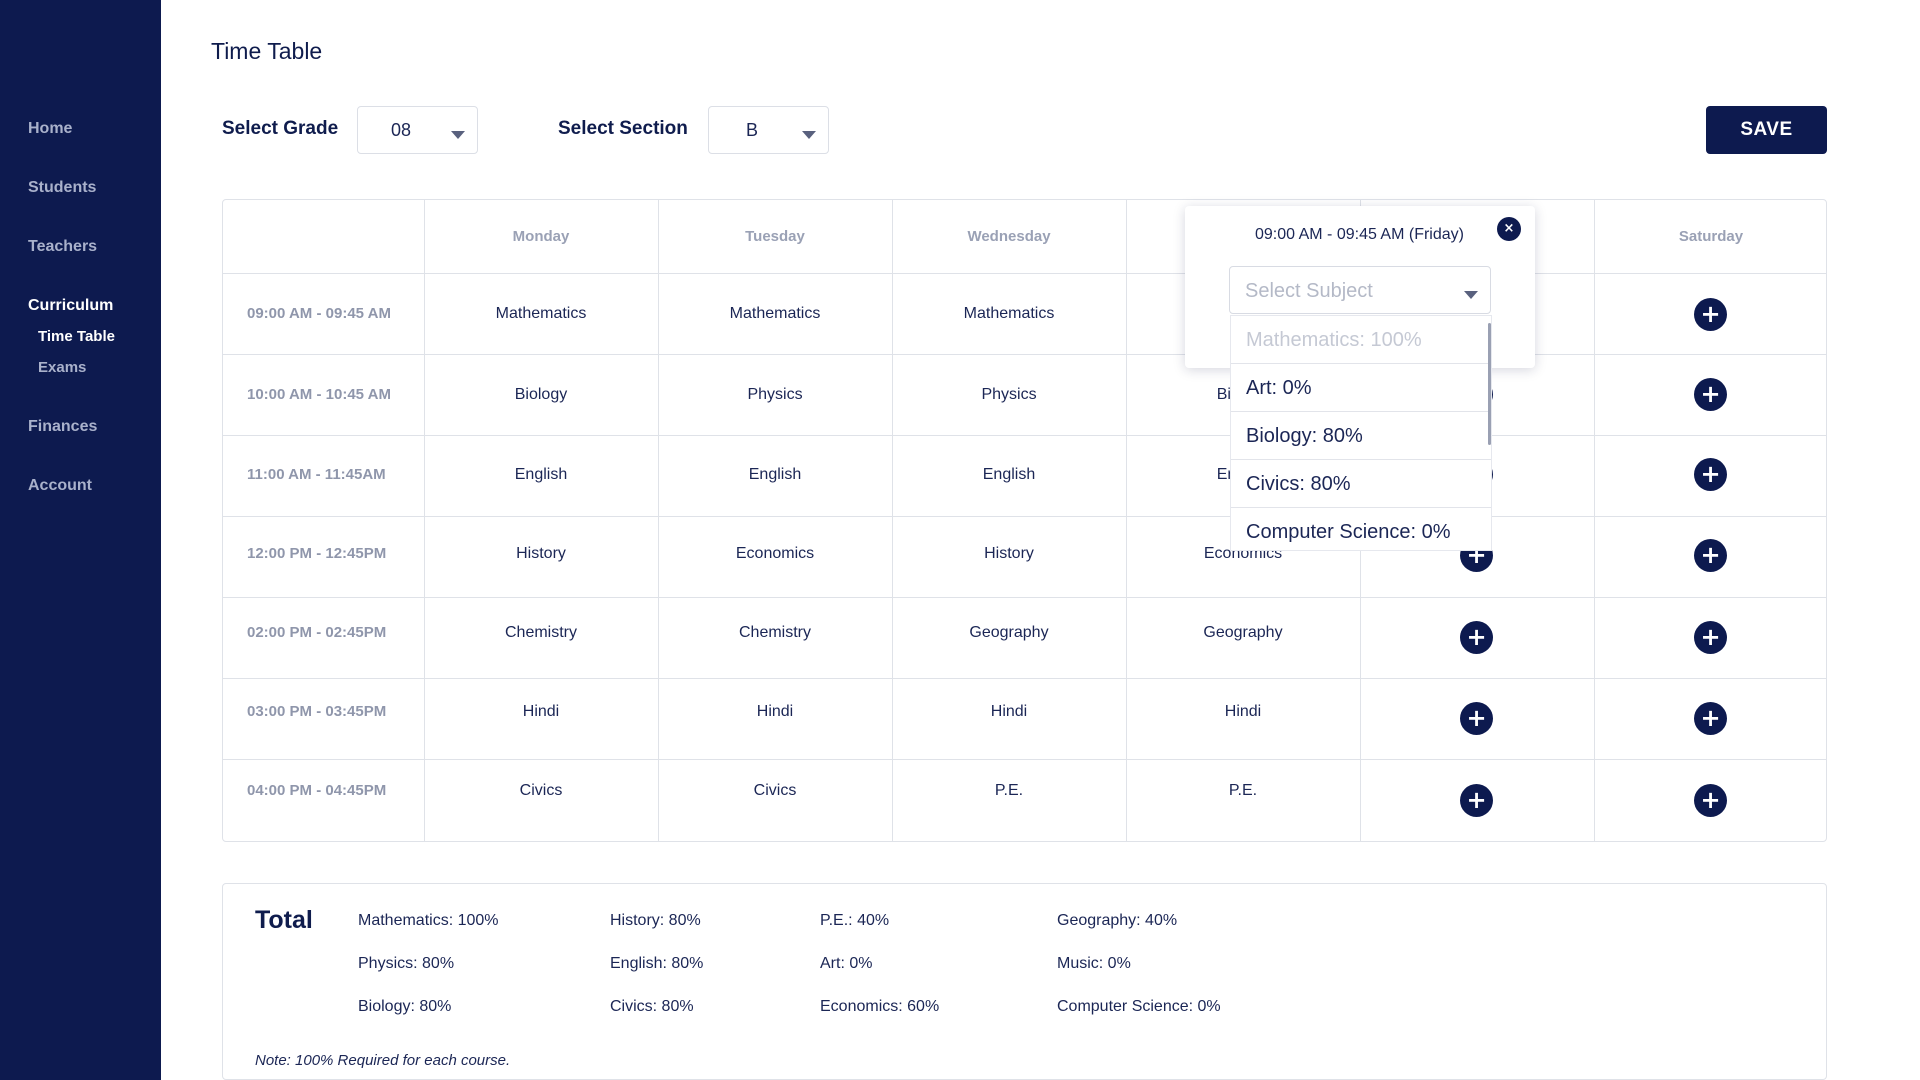  I want to click on day-header-saturday: Saturday, so click(1711, 236).